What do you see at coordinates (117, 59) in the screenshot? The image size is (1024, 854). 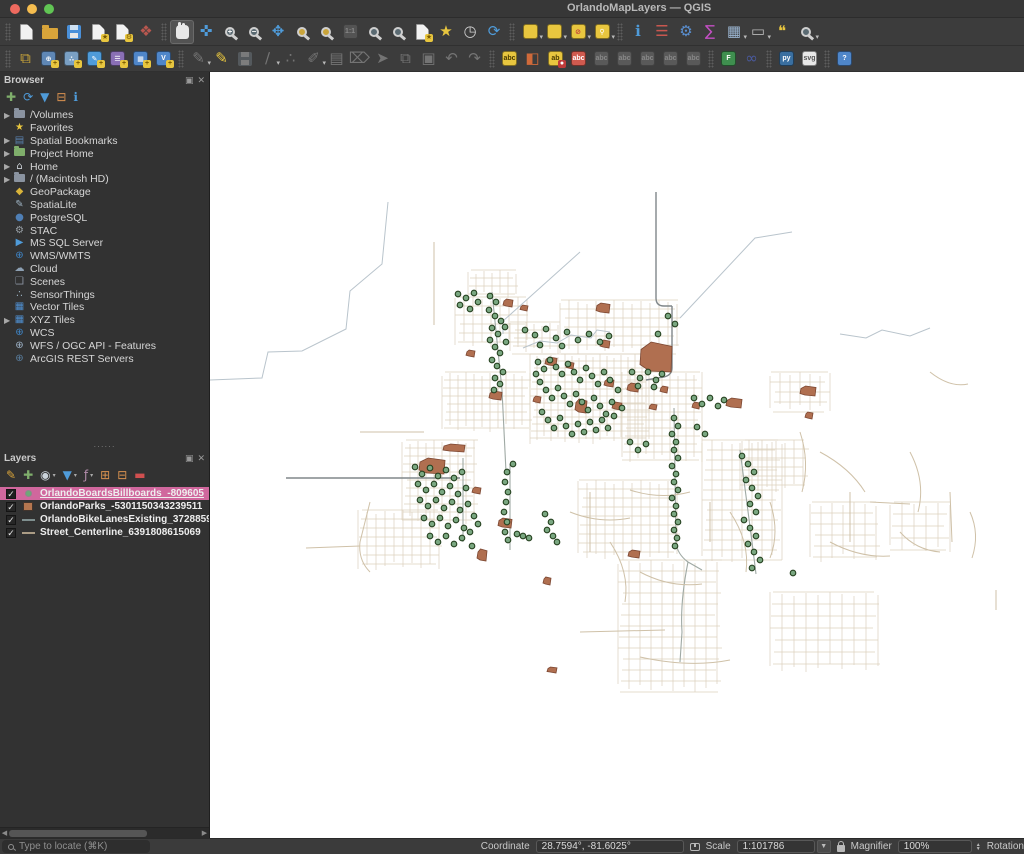 I see `add-delimited-text-layer-icon: ☰ +` at bounding box center [117, 59].